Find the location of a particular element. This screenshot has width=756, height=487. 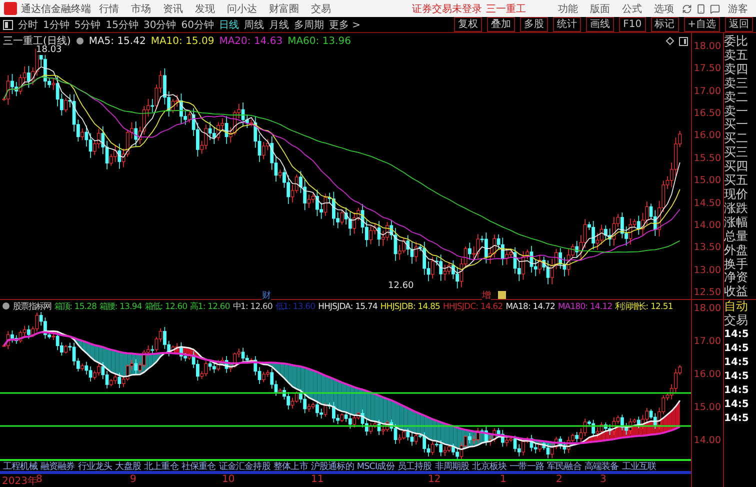

indicator-value: MA18: 14.72 is located at coordinates (530, 306).